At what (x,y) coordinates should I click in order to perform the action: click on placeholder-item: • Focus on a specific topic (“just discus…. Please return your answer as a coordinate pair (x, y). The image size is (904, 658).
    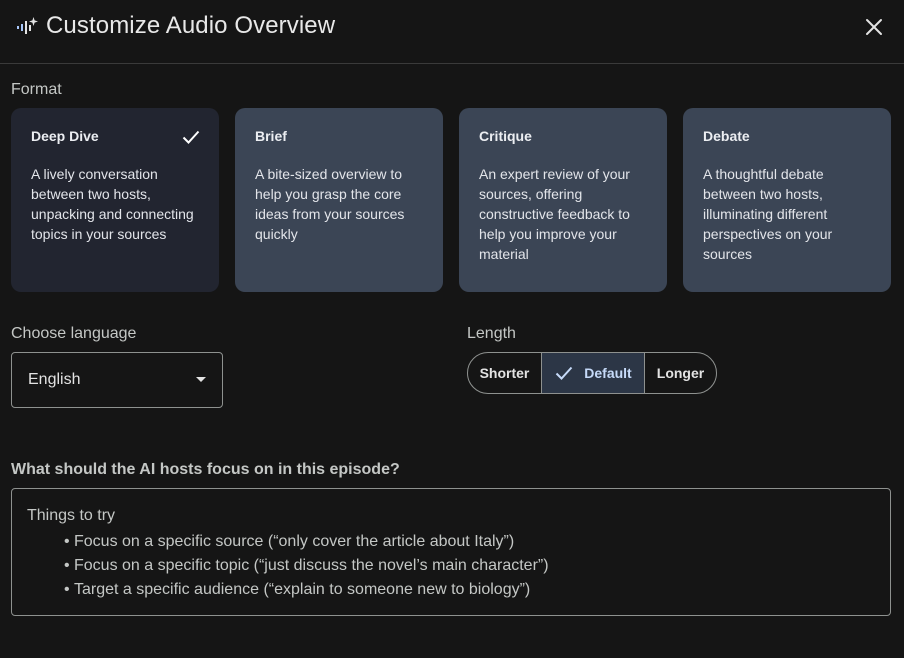
    Looking at the image, I should click on (306, 565).